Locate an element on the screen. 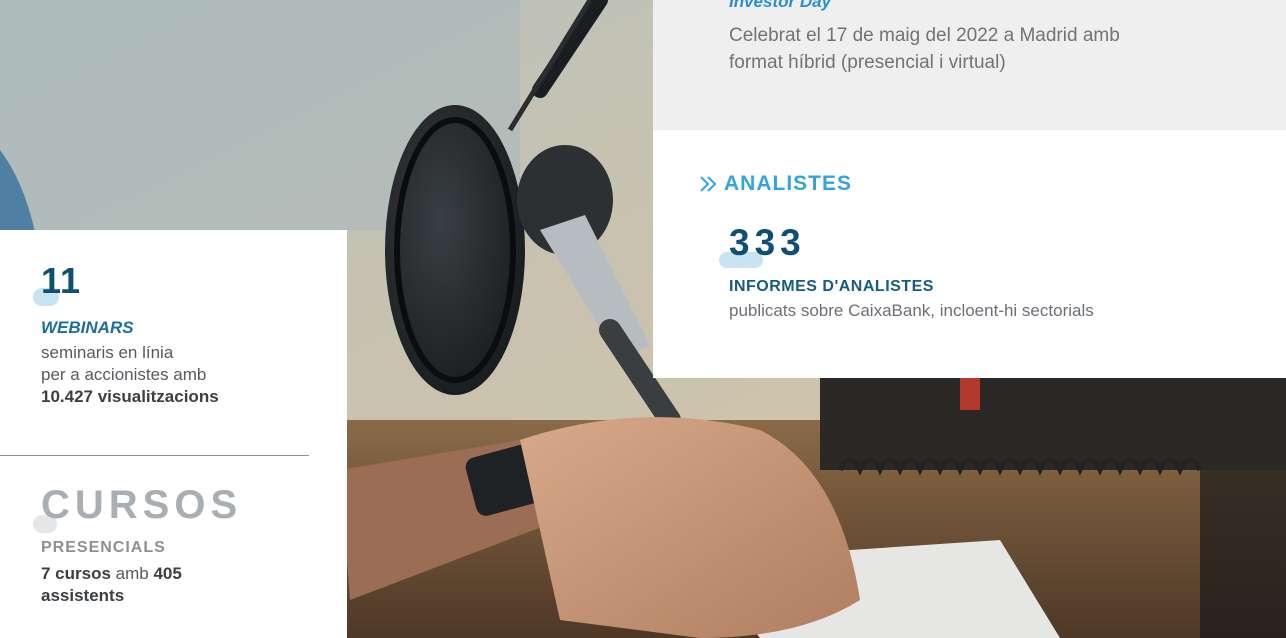 The image size is (1286, 638). courses-description: 7 cursos amb 405 assistents is located at coordinates (111, 585).